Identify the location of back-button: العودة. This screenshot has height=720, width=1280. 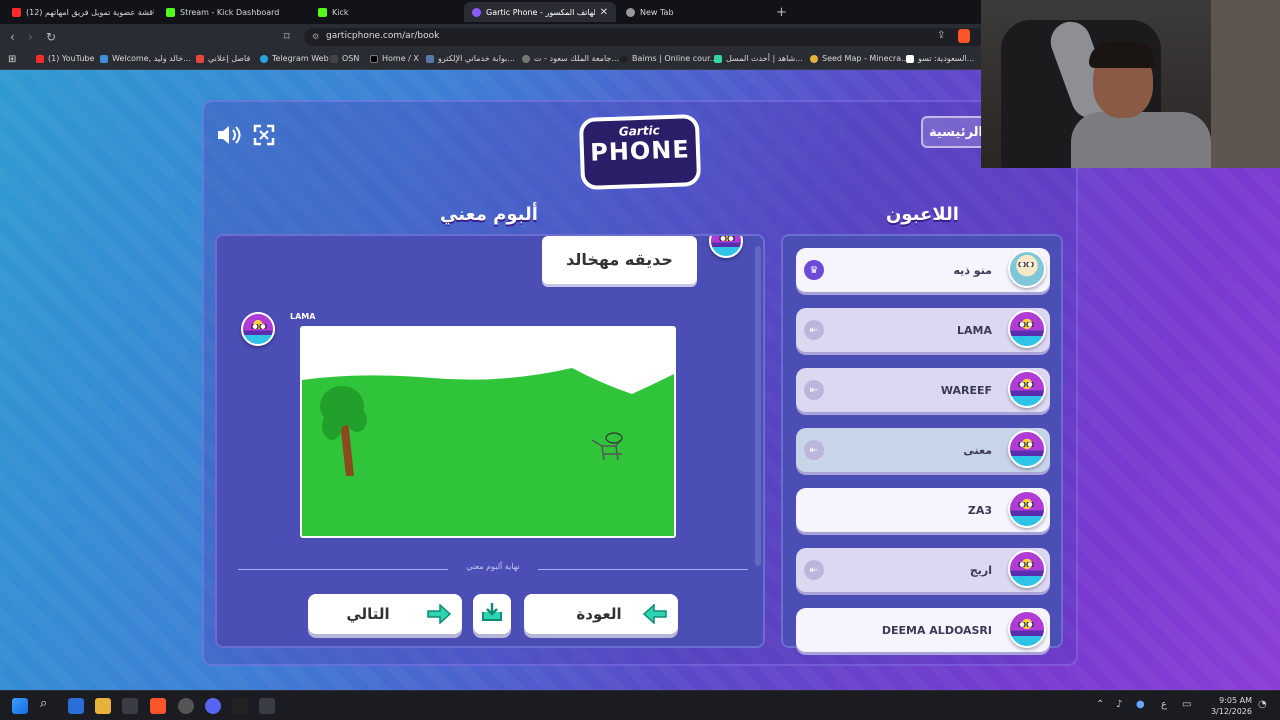
(601, 614).